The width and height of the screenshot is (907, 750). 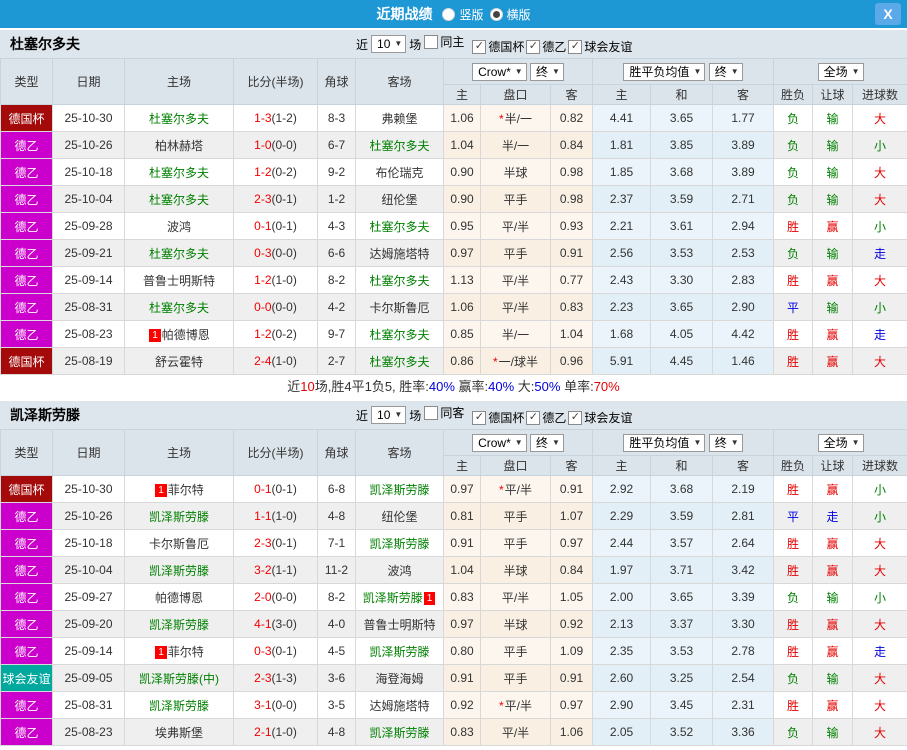 What do you see at coordinates (263, 172) in the screenshot?
I see `fulltime-score: 1-2` at bounding box center [263, 172].